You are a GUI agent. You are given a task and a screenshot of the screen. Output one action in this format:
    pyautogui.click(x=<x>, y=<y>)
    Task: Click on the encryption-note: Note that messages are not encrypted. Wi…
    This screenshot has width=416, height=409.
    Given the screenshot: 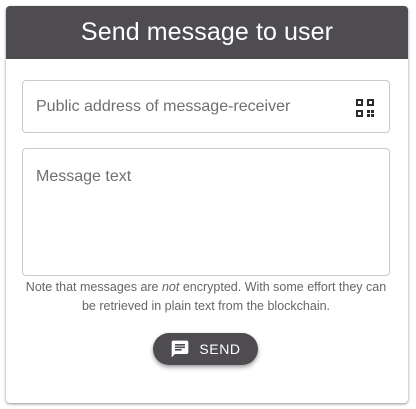 What is the action you would take?
    pyautogui.click(x=206, y=297)
    